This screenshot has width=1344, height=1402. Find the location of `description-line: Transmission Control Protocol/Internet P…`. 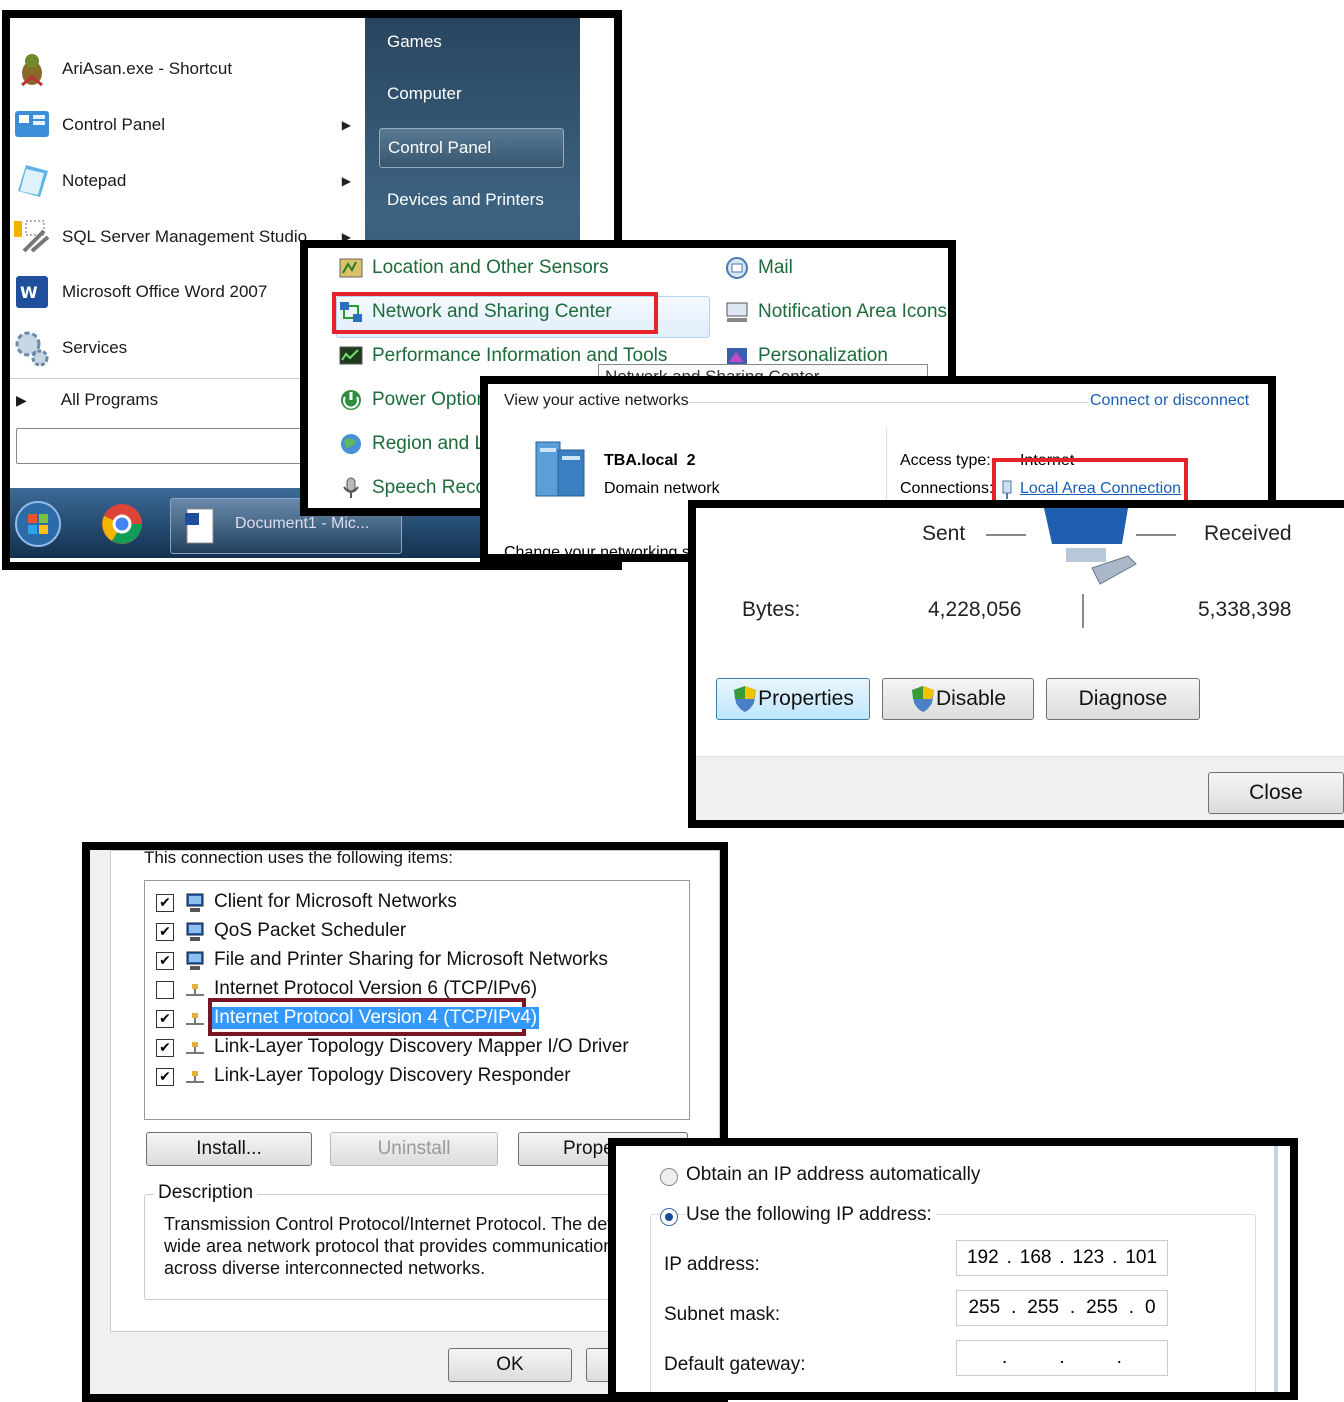

description-line: Transmission Control Protocol/Internet P… is located at coordinates (388, 1224).